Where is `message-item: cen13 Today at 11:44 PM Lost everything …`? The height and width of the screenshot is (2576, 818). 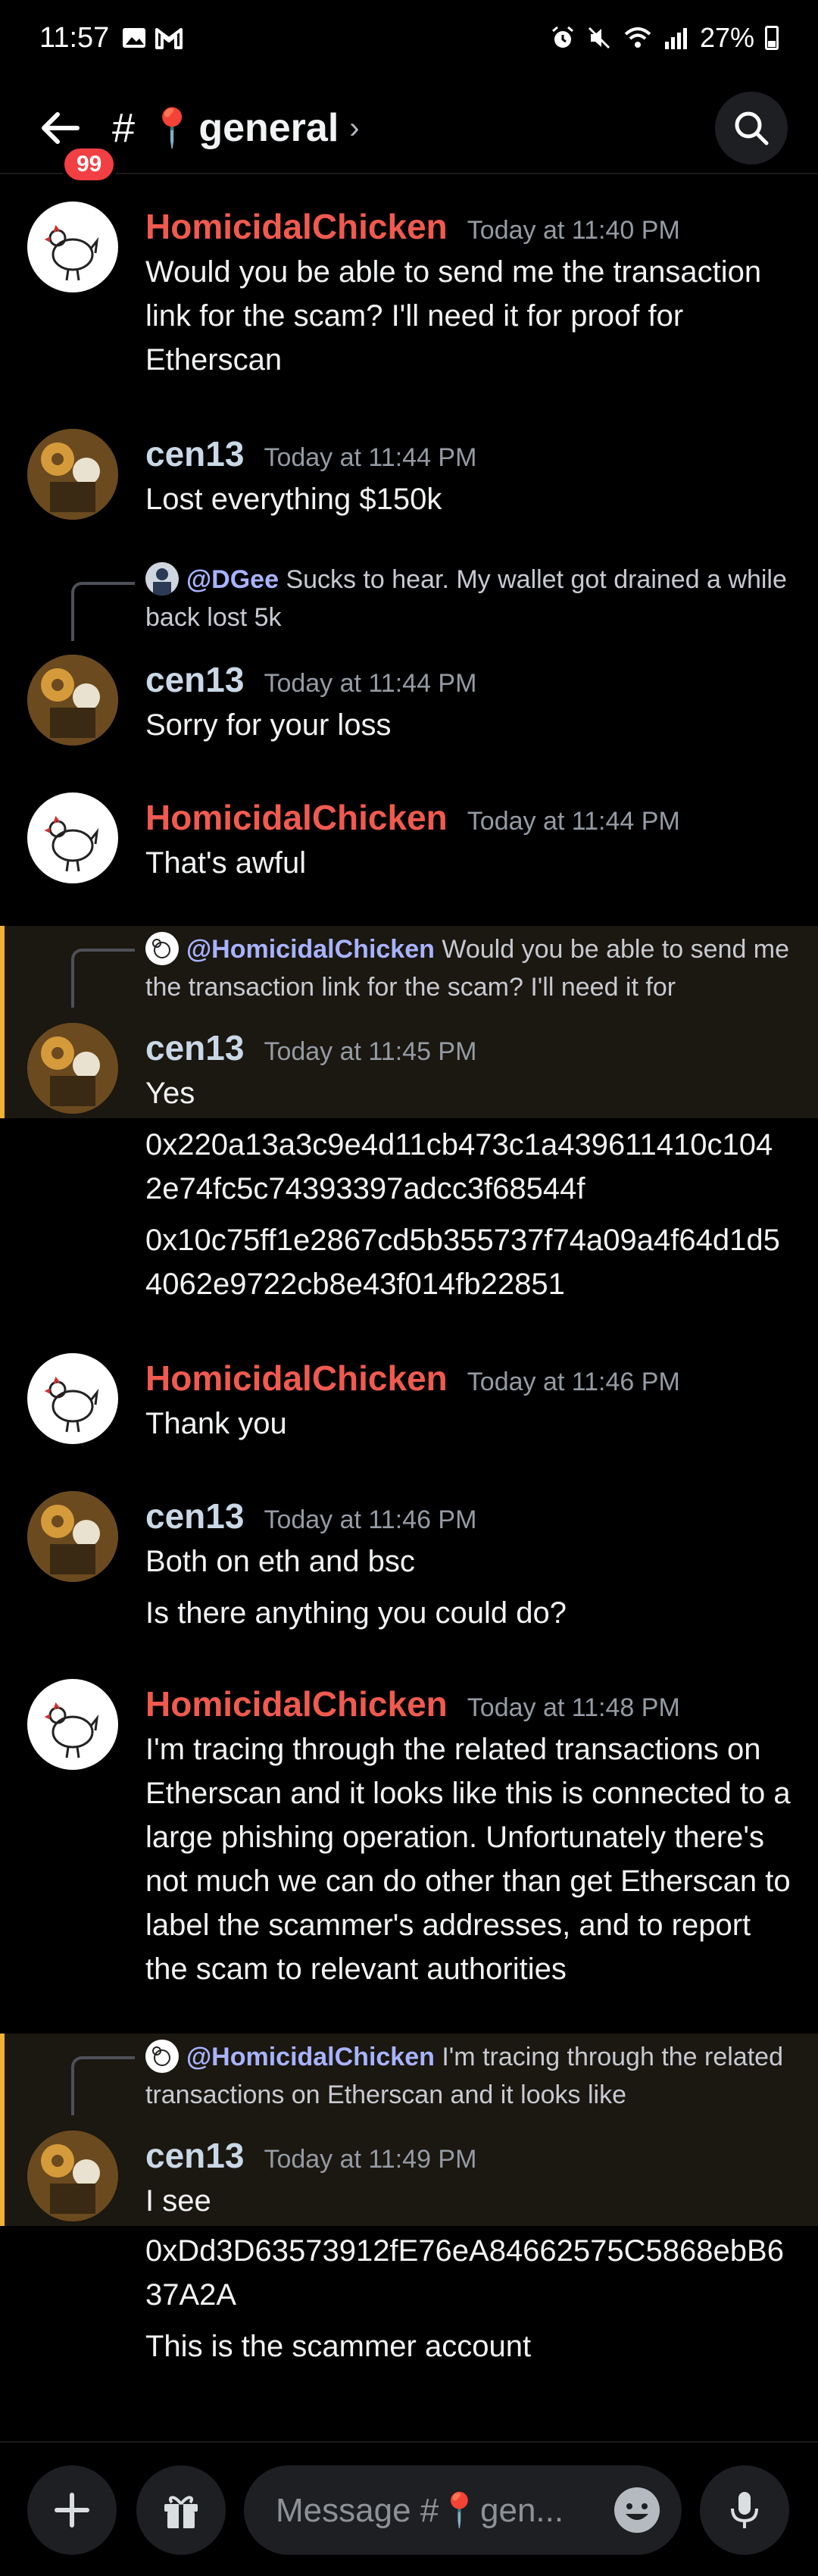
message-item: cen13 Today at 11:44 PM Lost everything … is located at coordinates (409, 479).